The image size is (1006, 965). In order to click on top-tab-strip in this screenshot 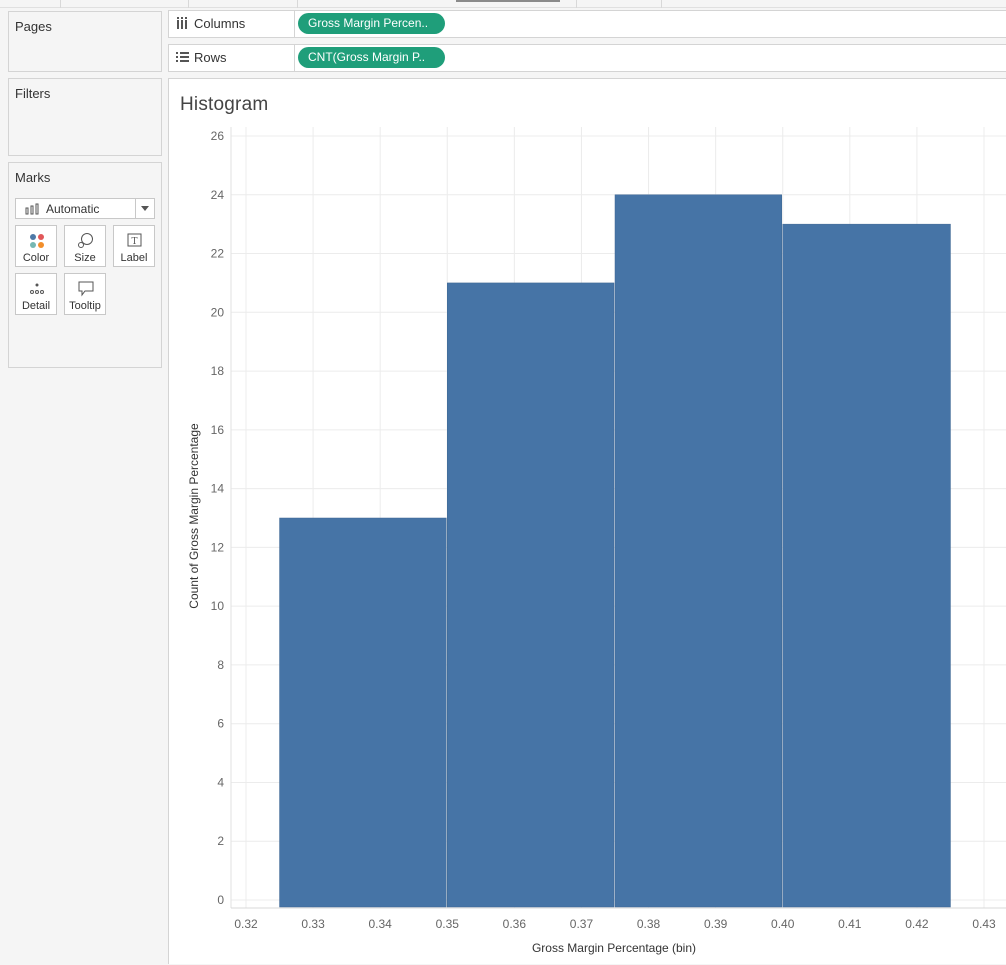, I will do `click(503, 4)`.